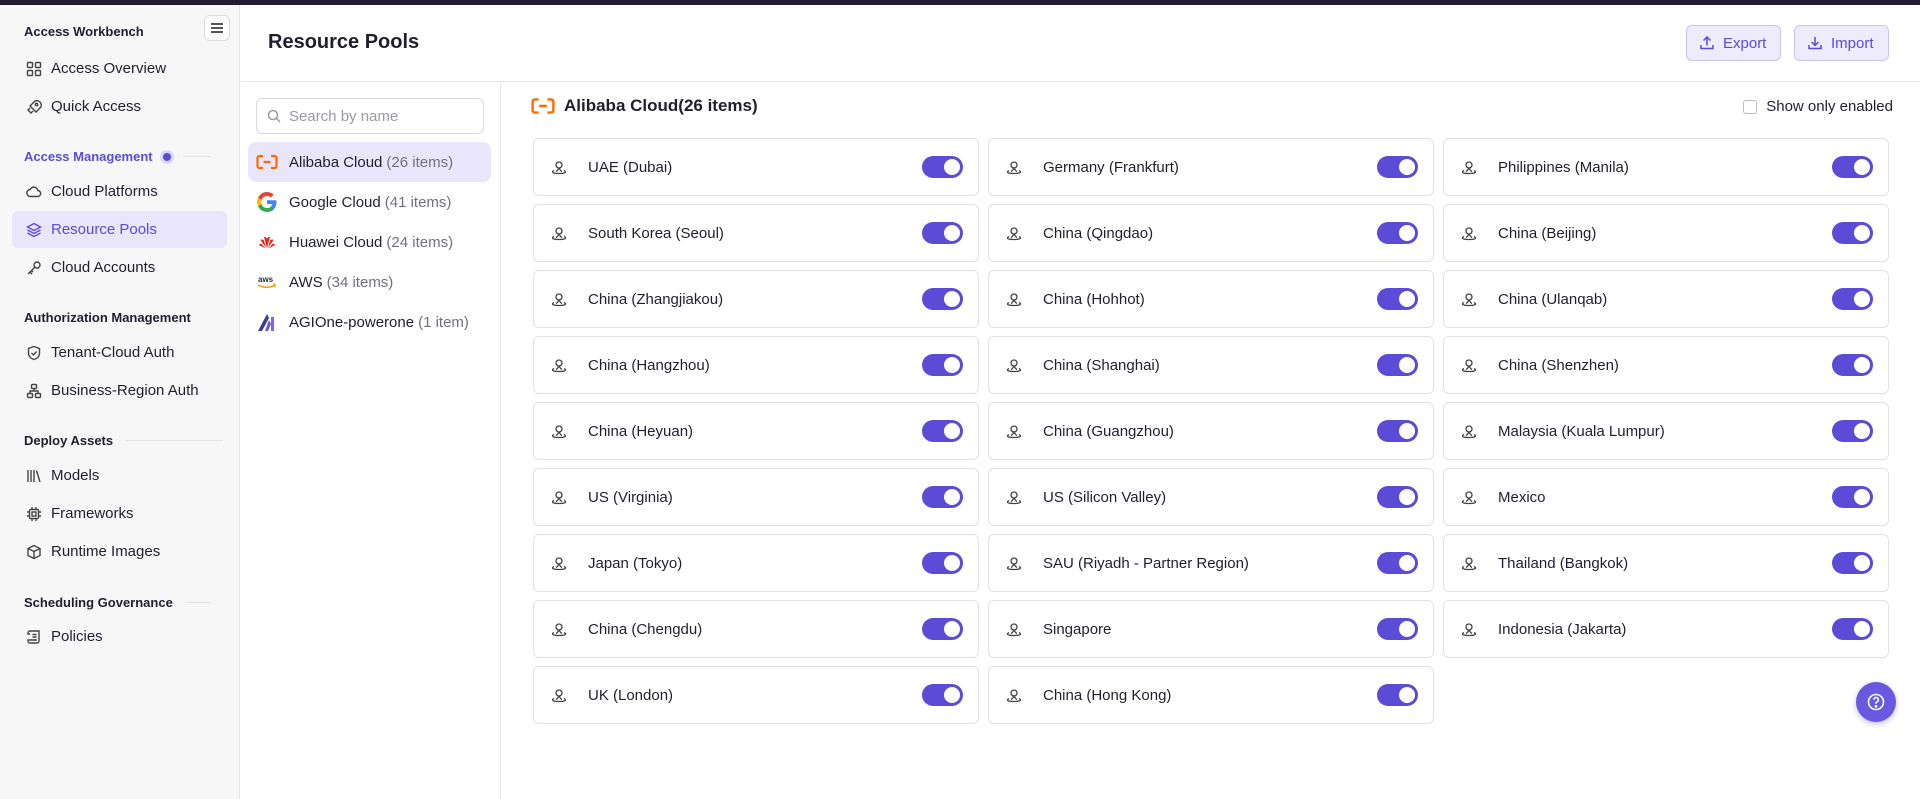 The image size is (1920, 799). What do you see at coordinates (33, 352) in the screenshot?
I see `shield-icon` at bounding box center [33, 352].